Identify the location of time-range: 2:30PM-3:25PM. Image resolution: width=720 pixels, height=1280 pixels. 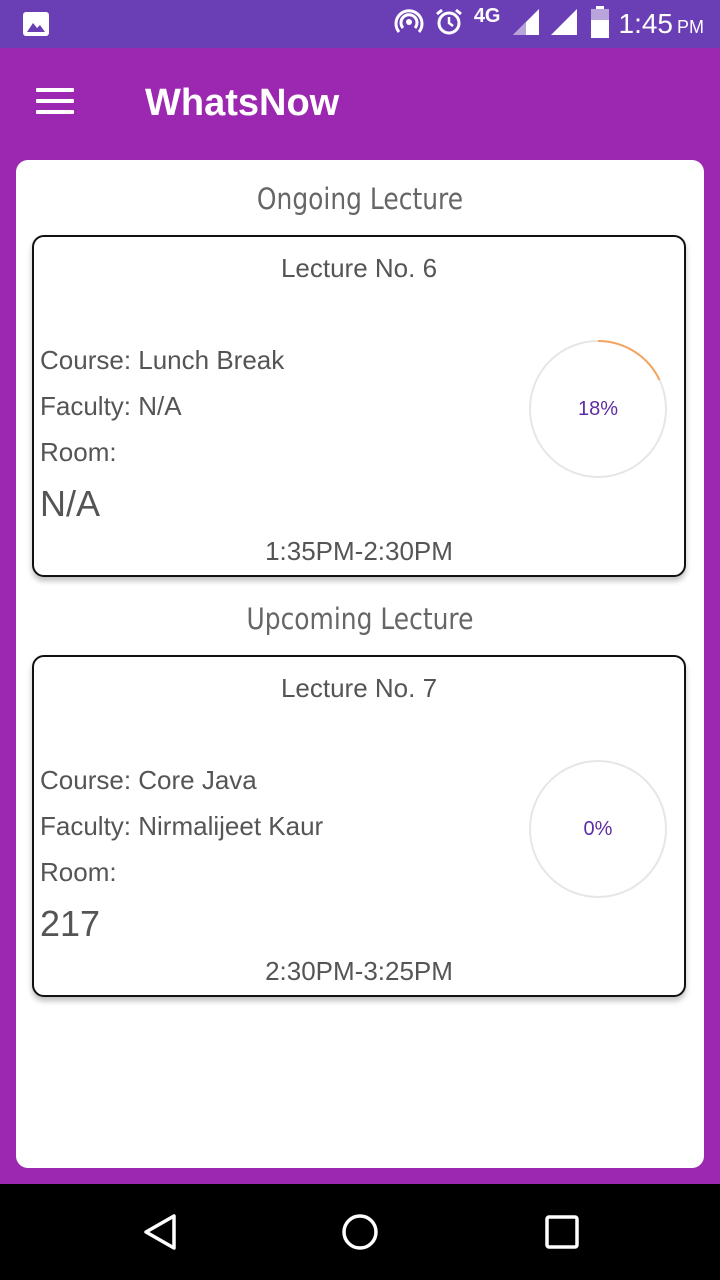
(359, 971).